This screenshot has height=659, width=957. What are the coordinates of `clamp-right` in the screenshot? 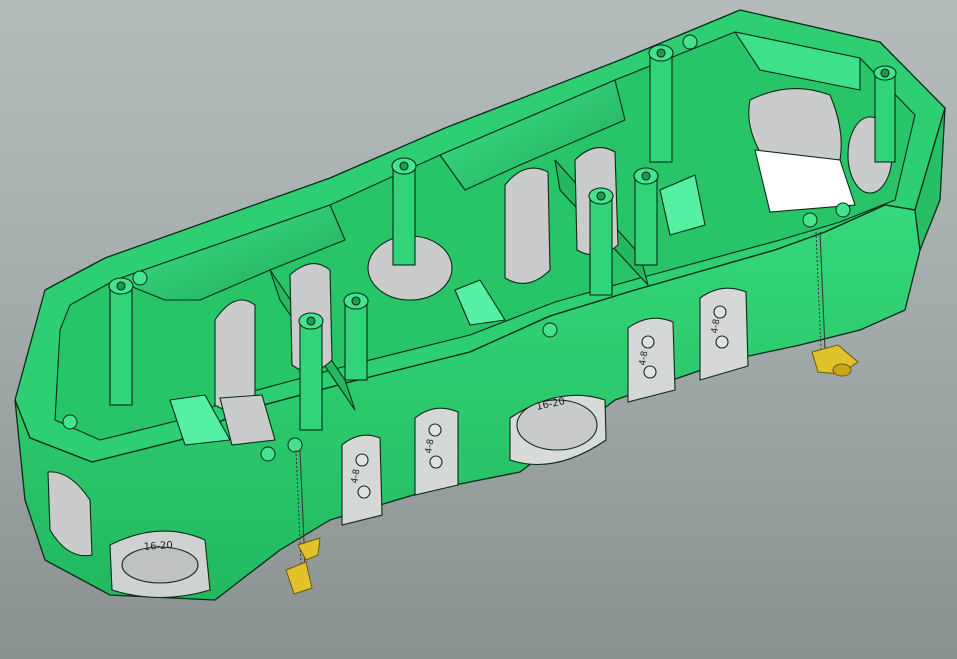 It's located at (835, 360).